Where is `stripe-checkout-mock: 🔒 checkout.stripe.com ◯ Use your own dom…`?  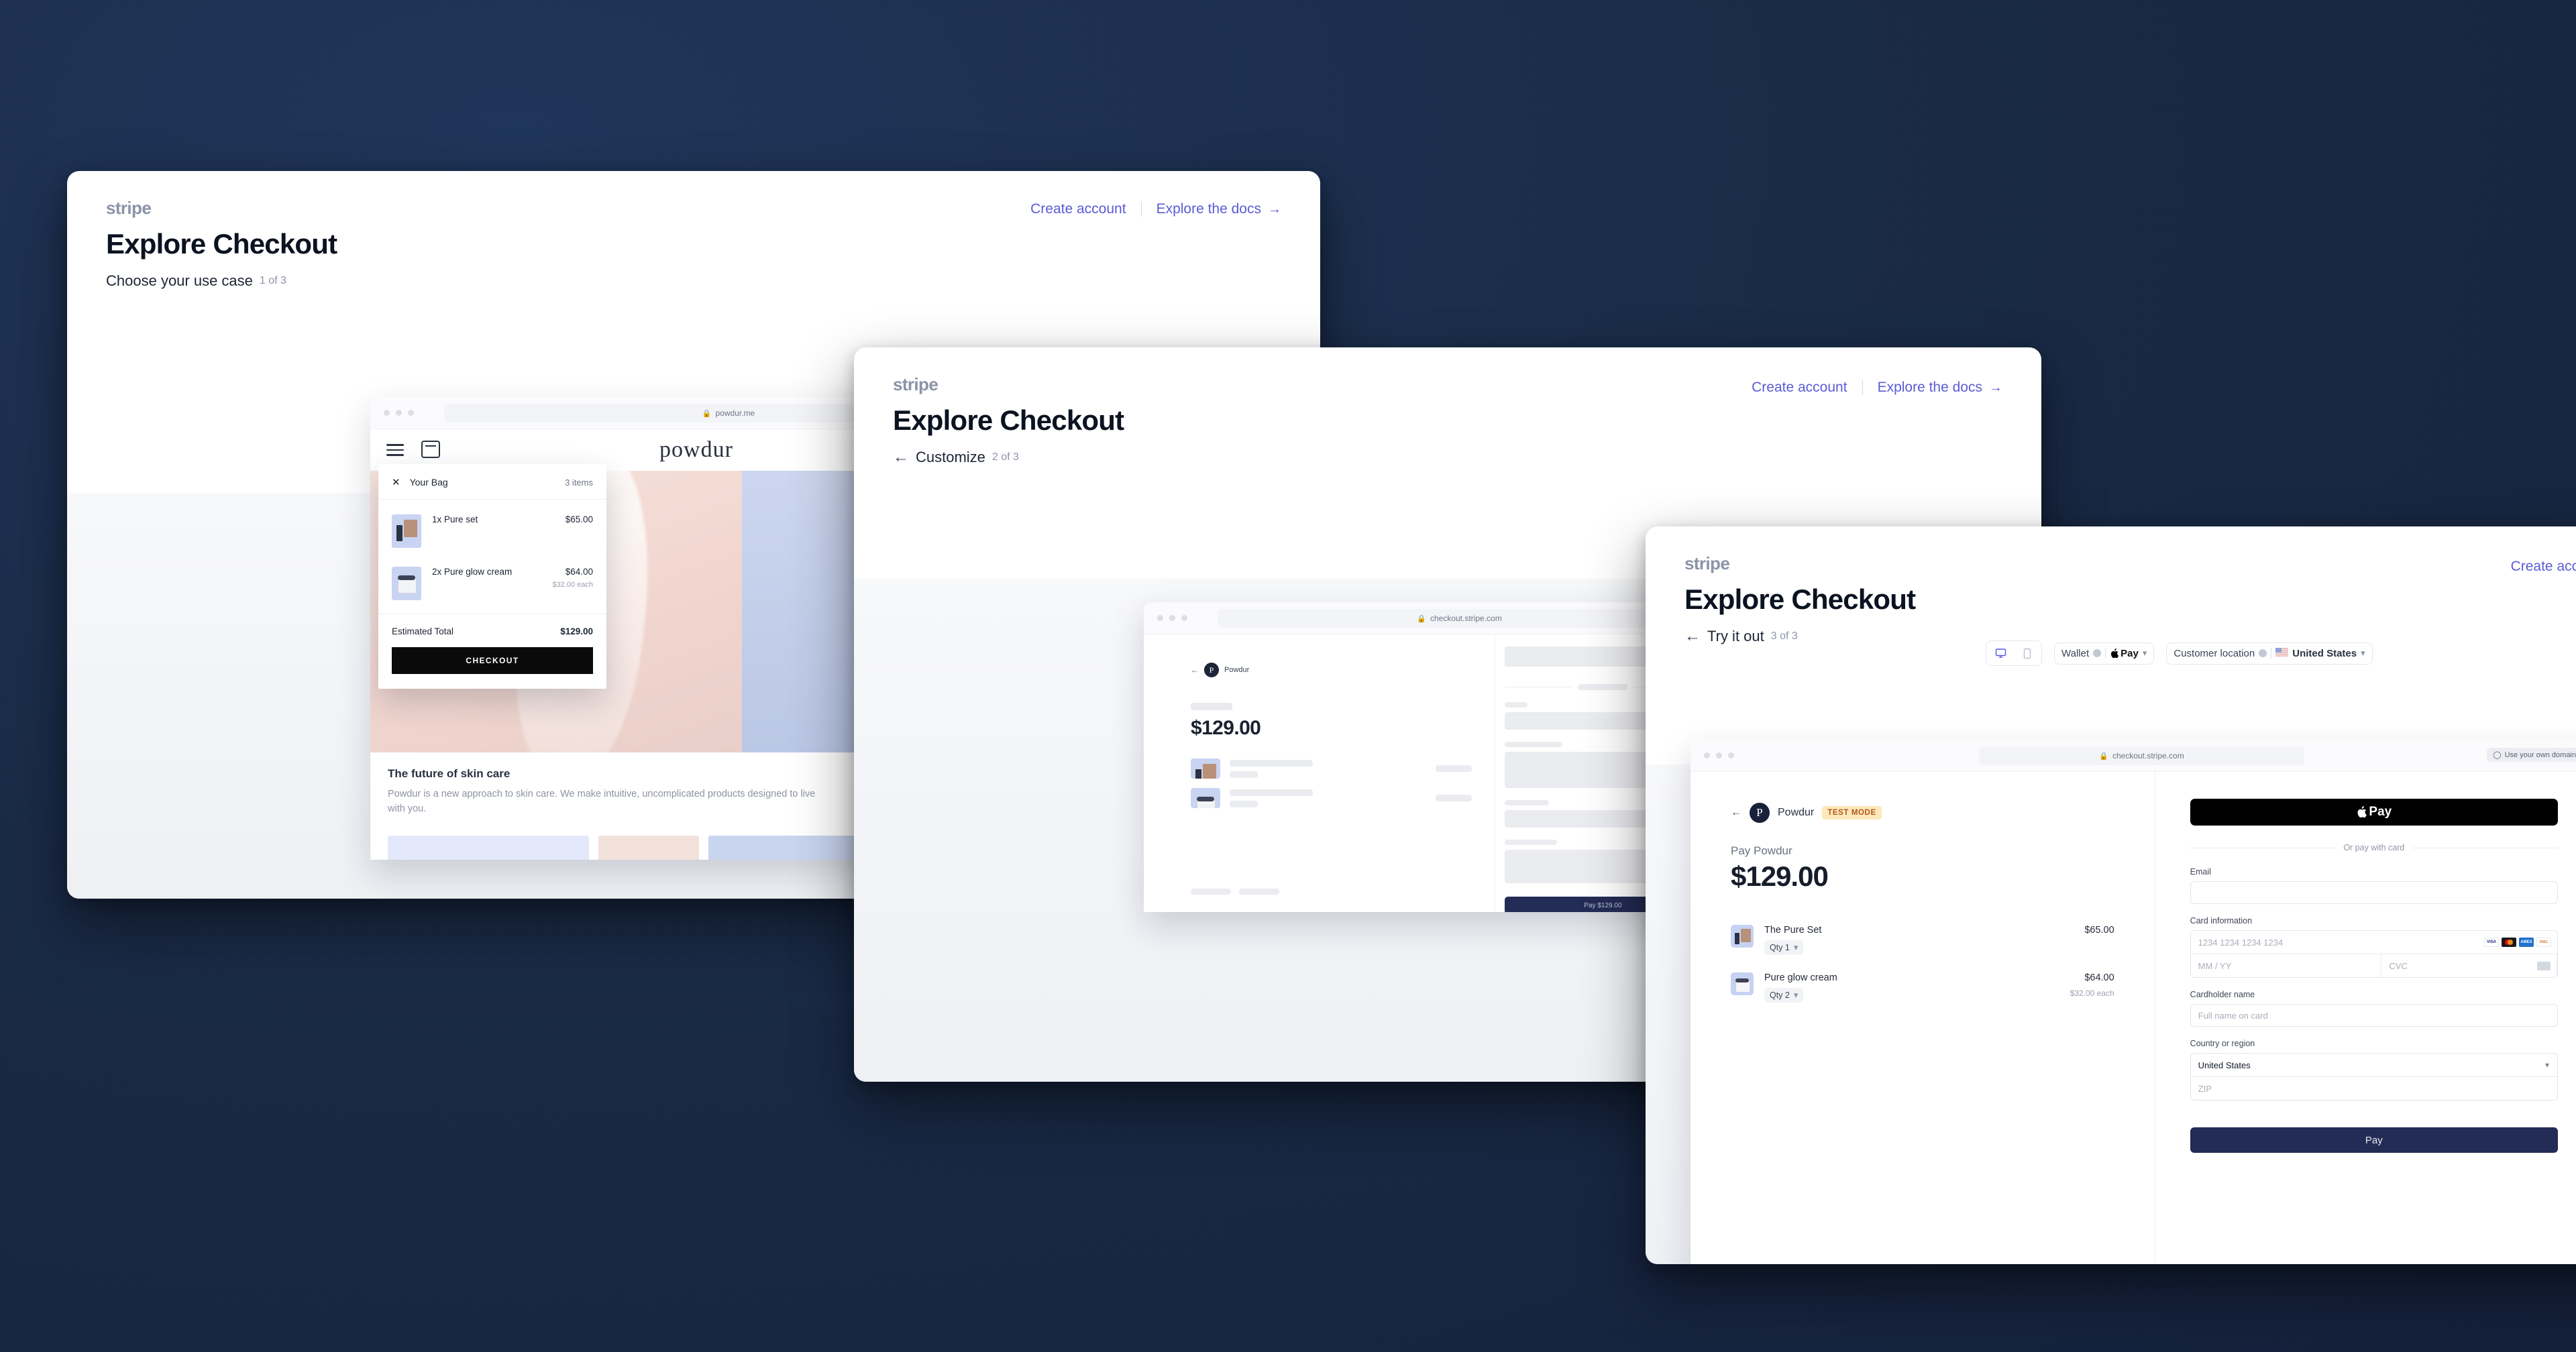
stripe-checkout-mock: 🔒 checkout.stripe.com ◯ Use your own dom… is located at coordinates (2133, 1002).